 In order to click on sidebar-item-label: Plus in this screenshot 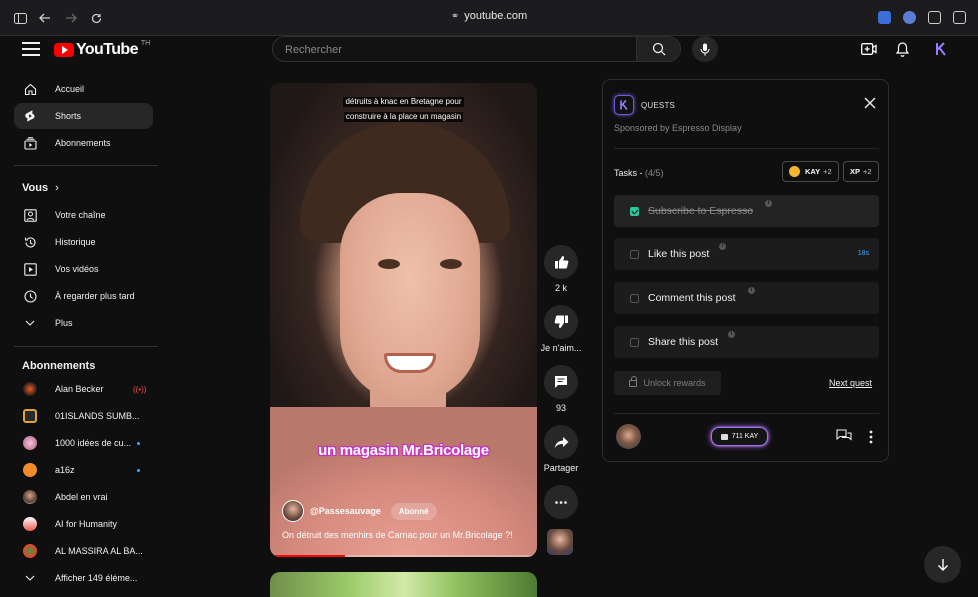, I will do `click(64, 323)`.